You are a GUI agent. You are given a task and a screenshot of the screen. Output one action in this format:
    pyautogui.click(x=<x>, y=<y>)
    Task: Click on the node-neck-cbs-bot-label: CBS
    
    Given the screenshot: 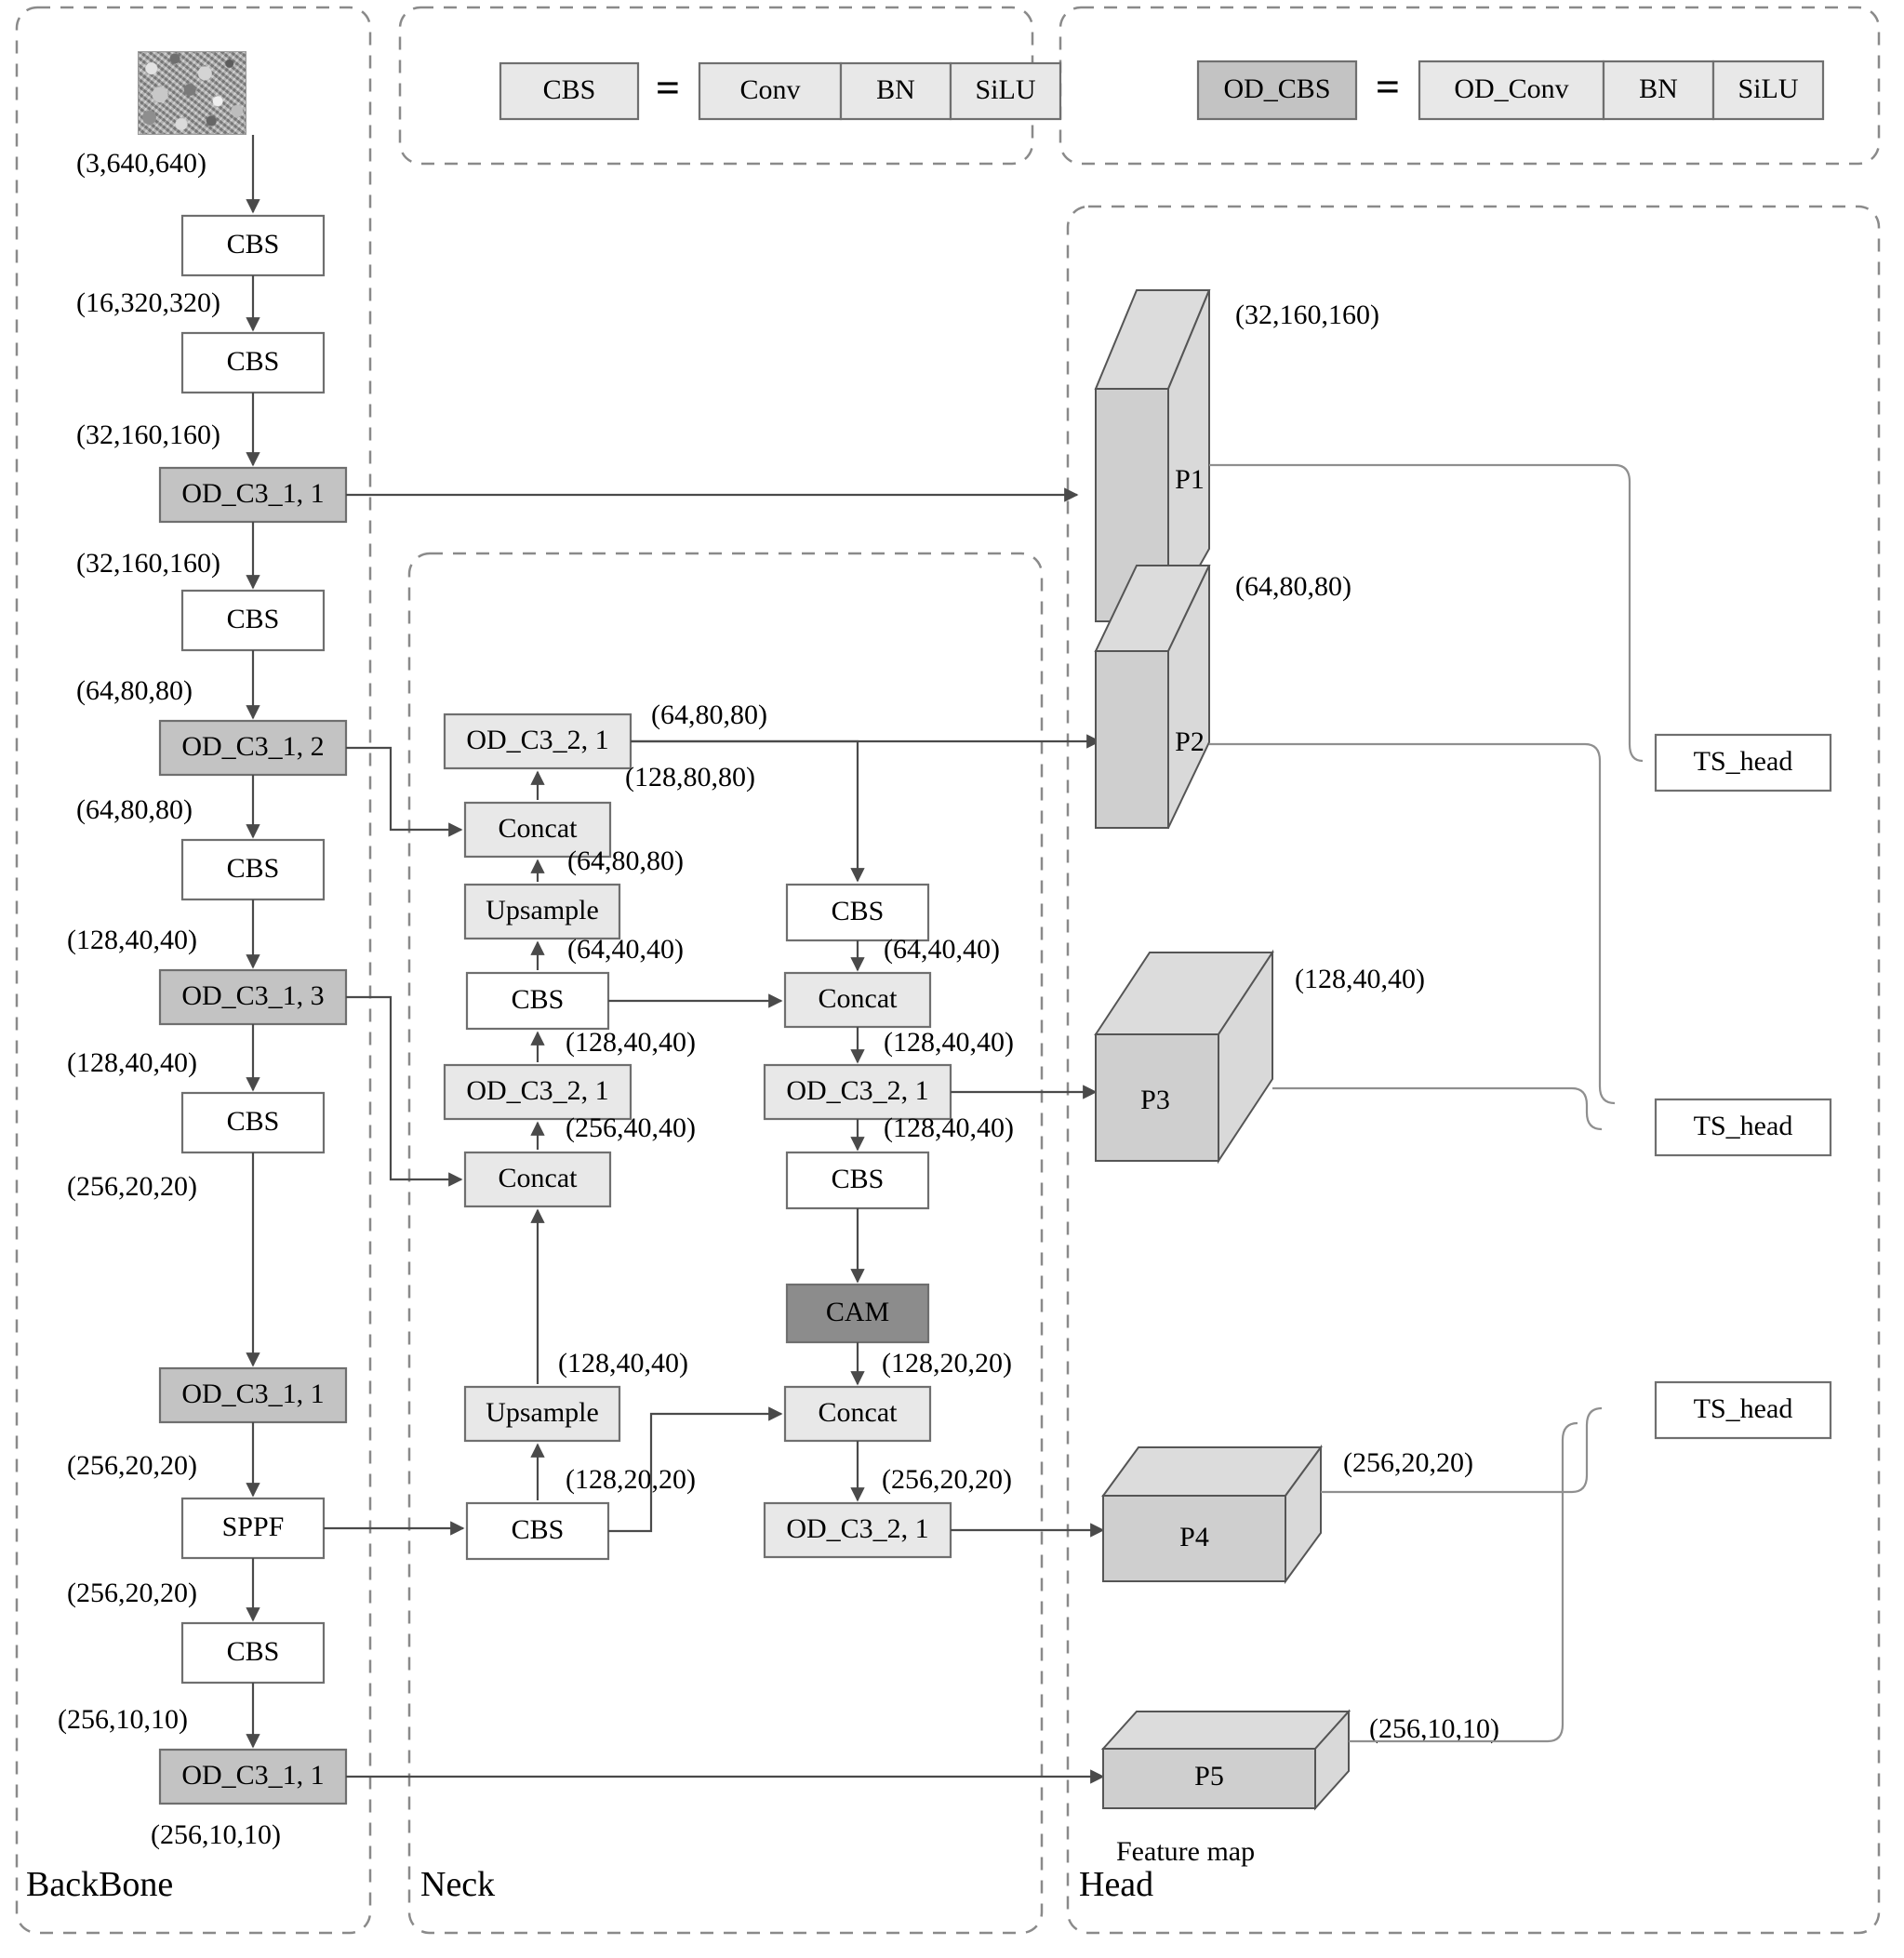 What is the action you would take?
    pyautogui.click(x=538, y=1529)
    